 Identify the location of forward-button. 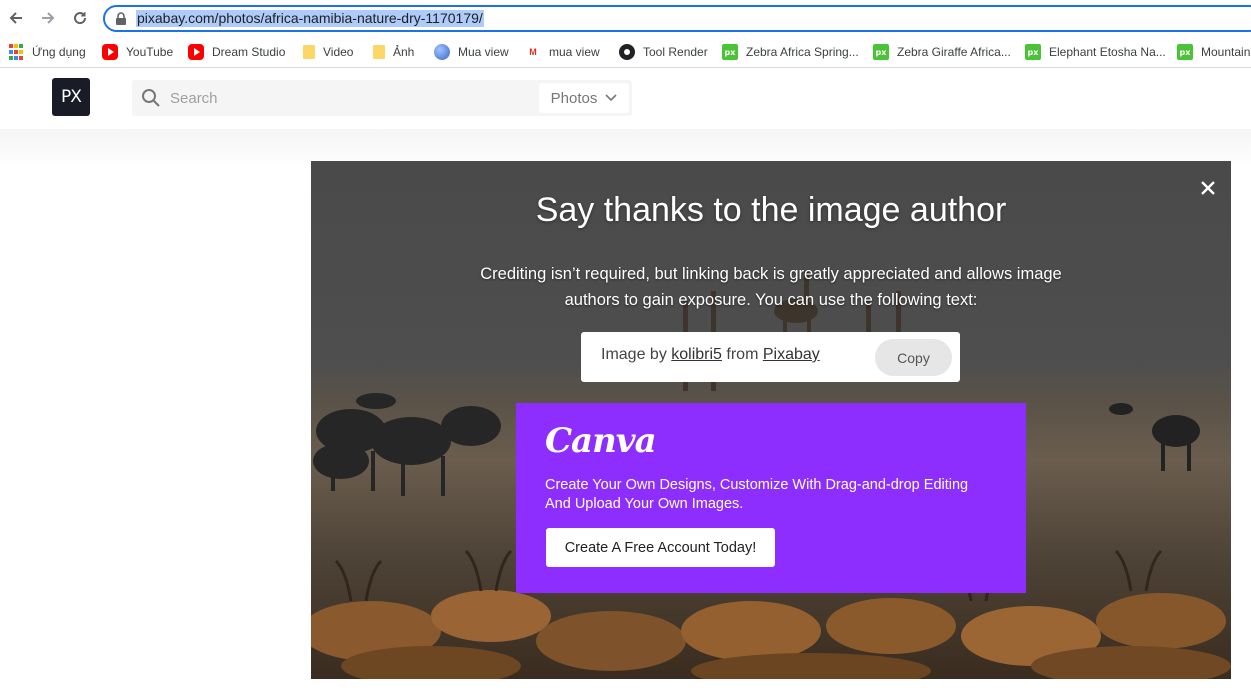
(48, 18).